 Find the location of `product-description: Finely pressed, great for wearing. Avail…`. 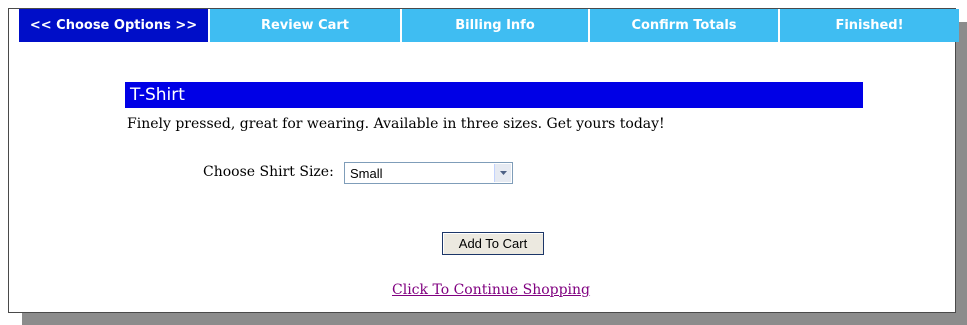

product-description: Finely pressed, great for wearing. Avail… is located at coordinates (396, 124).